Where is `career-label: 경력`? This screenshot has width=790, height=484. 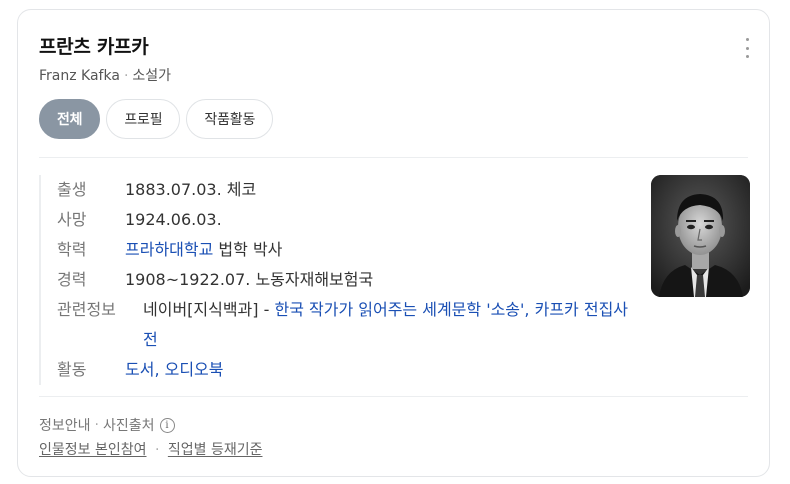 career-label: 경력 is located at coordinates (72, 279).